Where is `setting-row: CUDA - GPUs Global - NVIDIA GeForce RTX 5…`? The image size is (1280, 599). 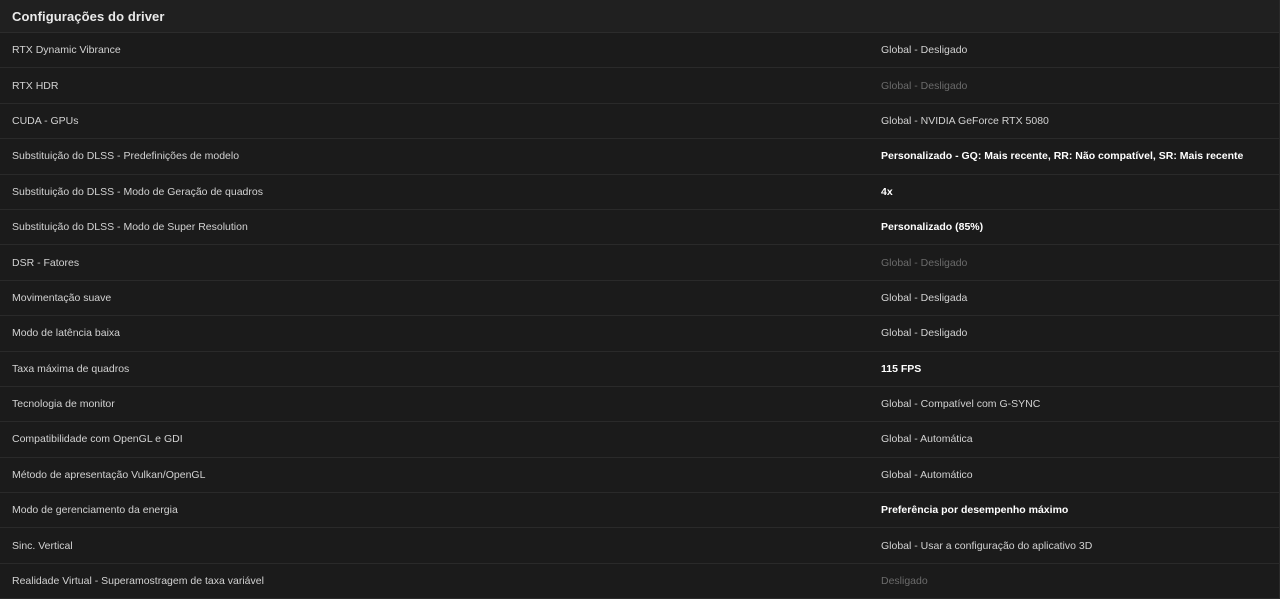 setting-row: CUDA - GPUs Global - NVIDIA GeForce RTX 5… is located at coordinates (639, 121).